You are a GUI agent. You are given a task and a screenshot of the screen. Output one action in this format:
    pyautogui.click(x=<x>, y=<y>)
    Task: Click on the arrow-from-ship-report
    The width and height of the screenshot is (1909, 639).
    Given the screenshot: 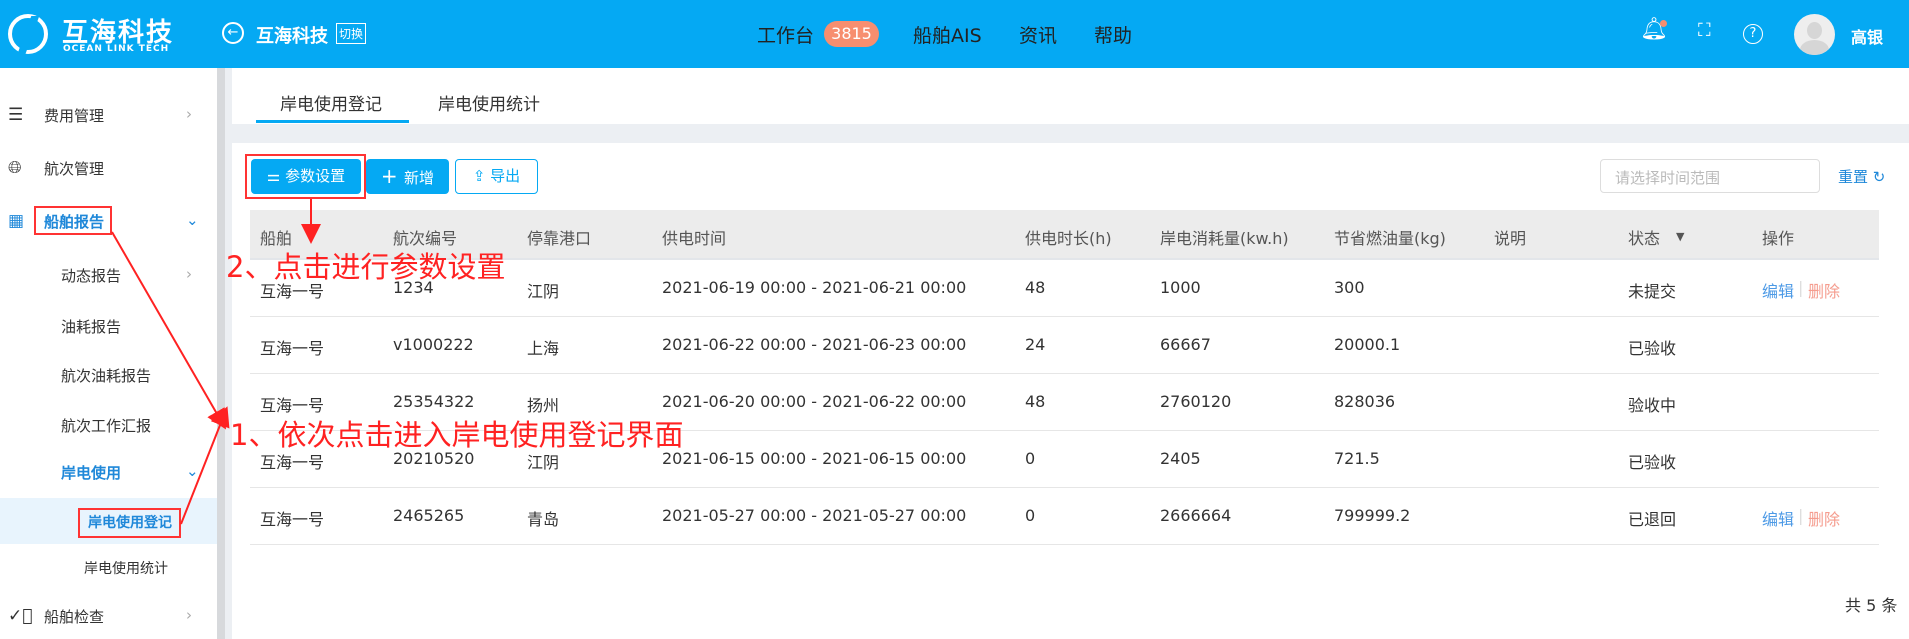 What is the action you would take?
    pyautogui.click(x=168, y=330)
    